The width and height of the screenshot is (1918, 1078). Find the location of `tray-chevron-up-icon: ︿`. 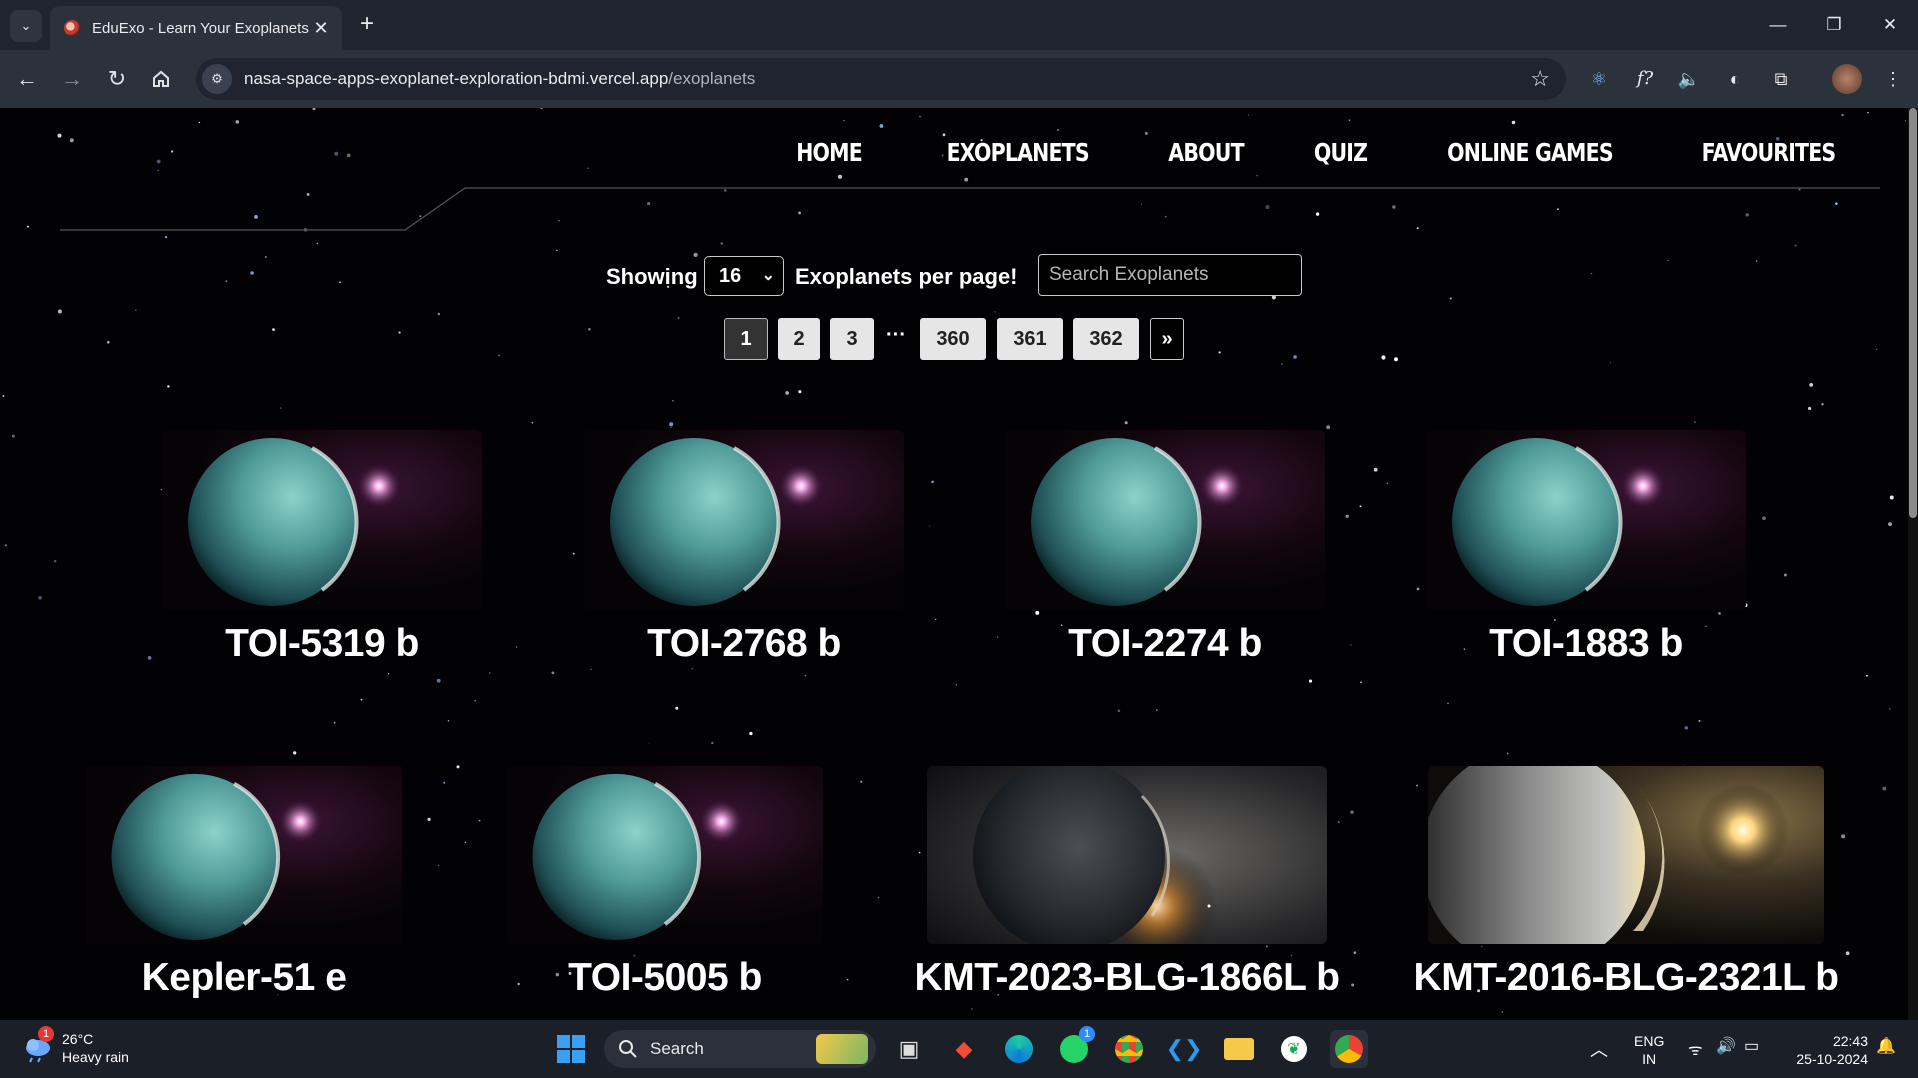

tray-chevron-up-icon: ︿ is located at coordinates (1599, 1049).